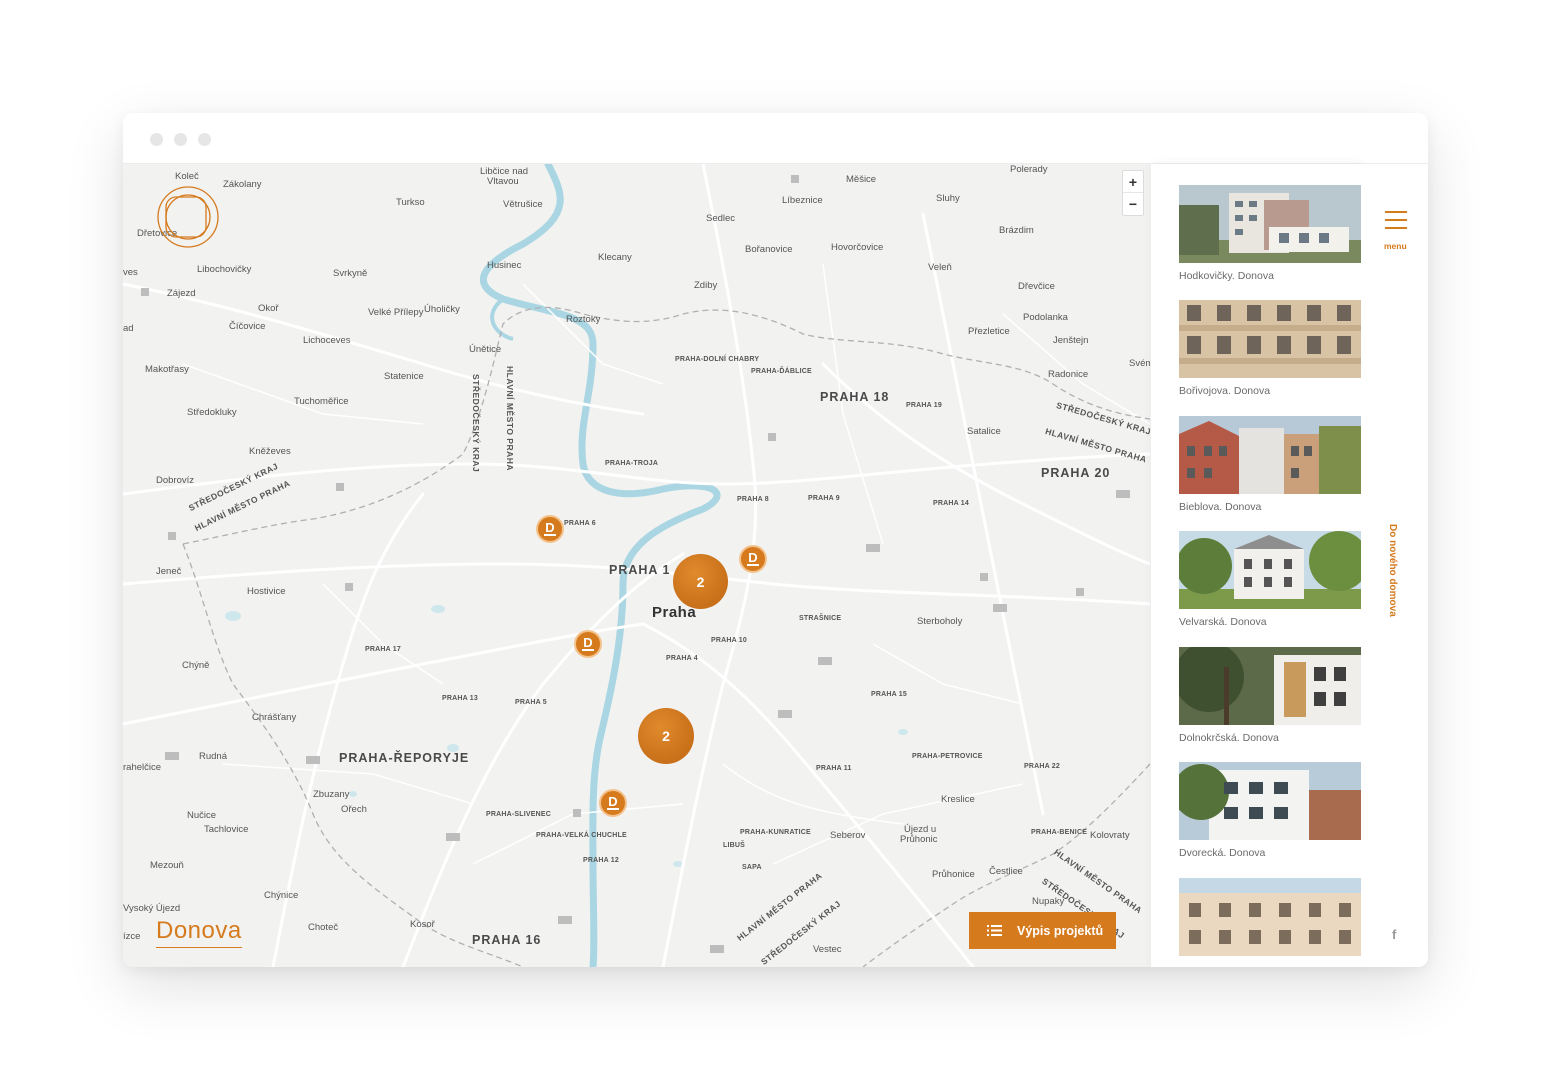 Image resolution: width=1553 pixels, height=1080 pixels. Describe the element at coordinates (274, 717) in the screenshot. I see `place-label: Chrášťany` at that location.